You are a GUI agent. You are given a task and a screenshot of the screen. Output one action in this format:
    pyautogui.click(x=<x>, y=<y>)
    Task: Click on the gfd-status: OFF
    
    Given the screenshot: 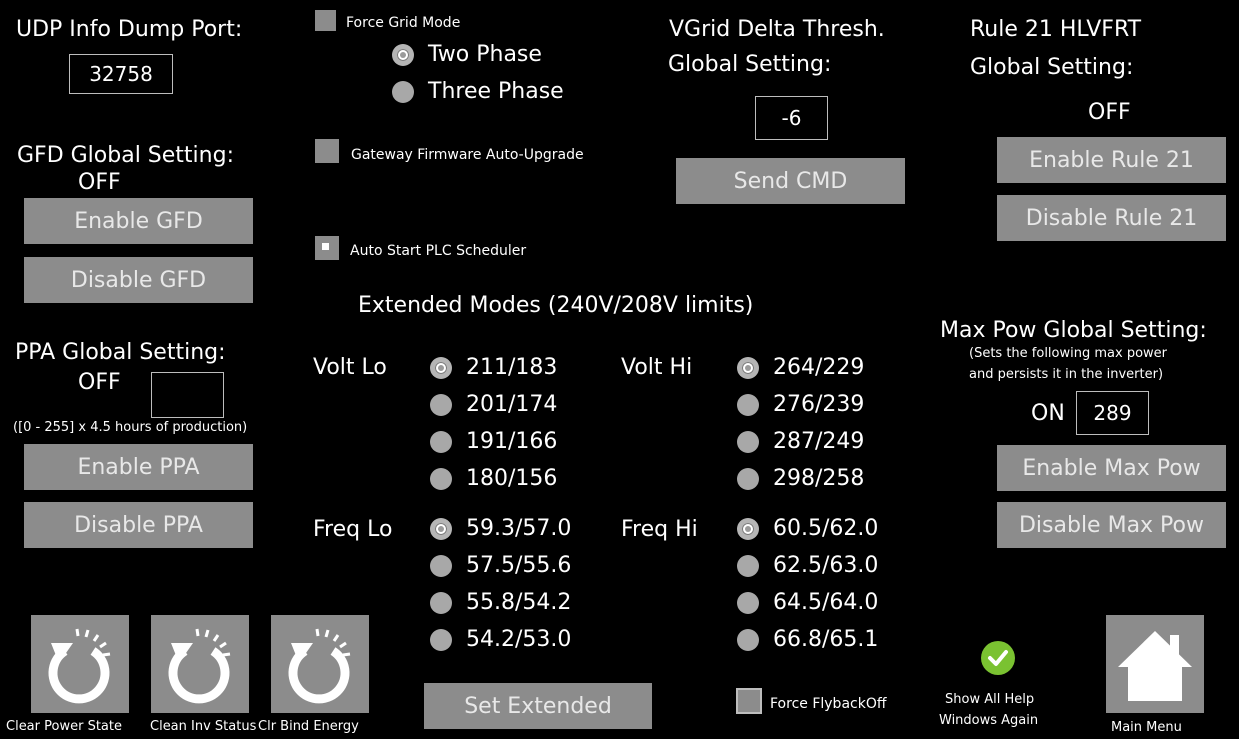 What is the action you would take?
    pyautogui.click(x=99, y=182)
    